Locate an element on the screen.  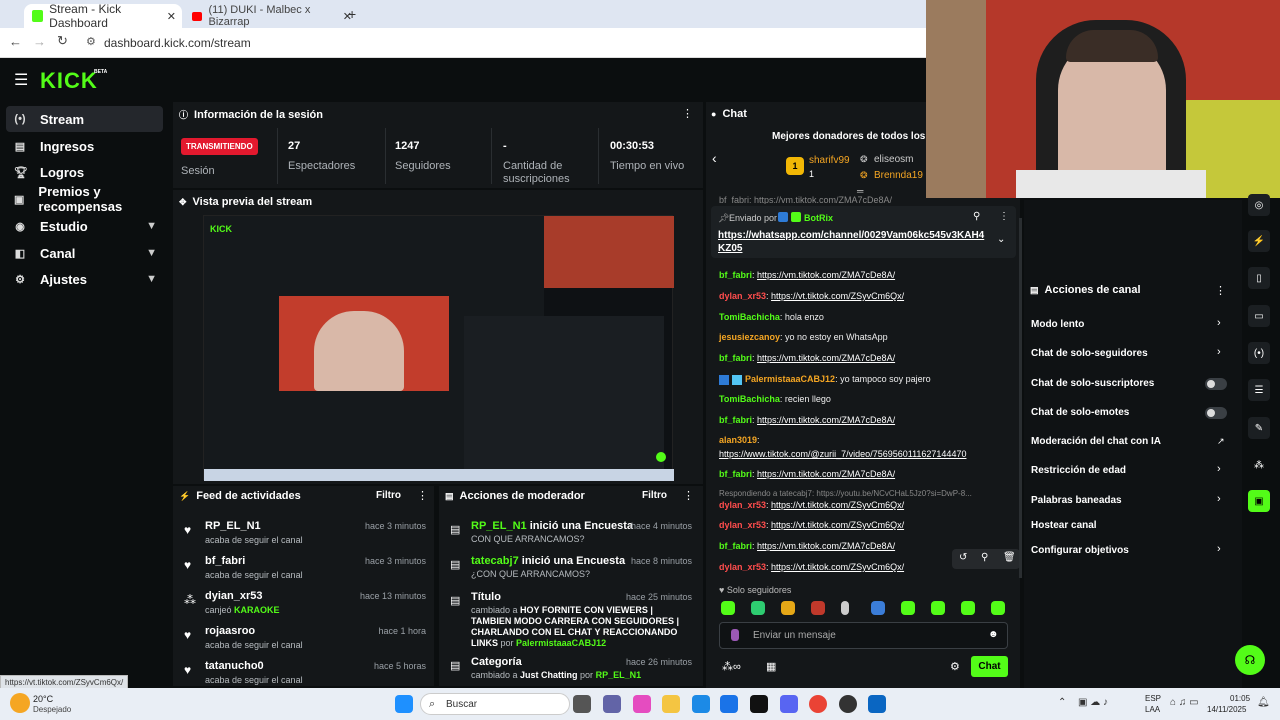
sidebar-item-logros: 🏆︎ Logros is located at coordinates (84, 172).